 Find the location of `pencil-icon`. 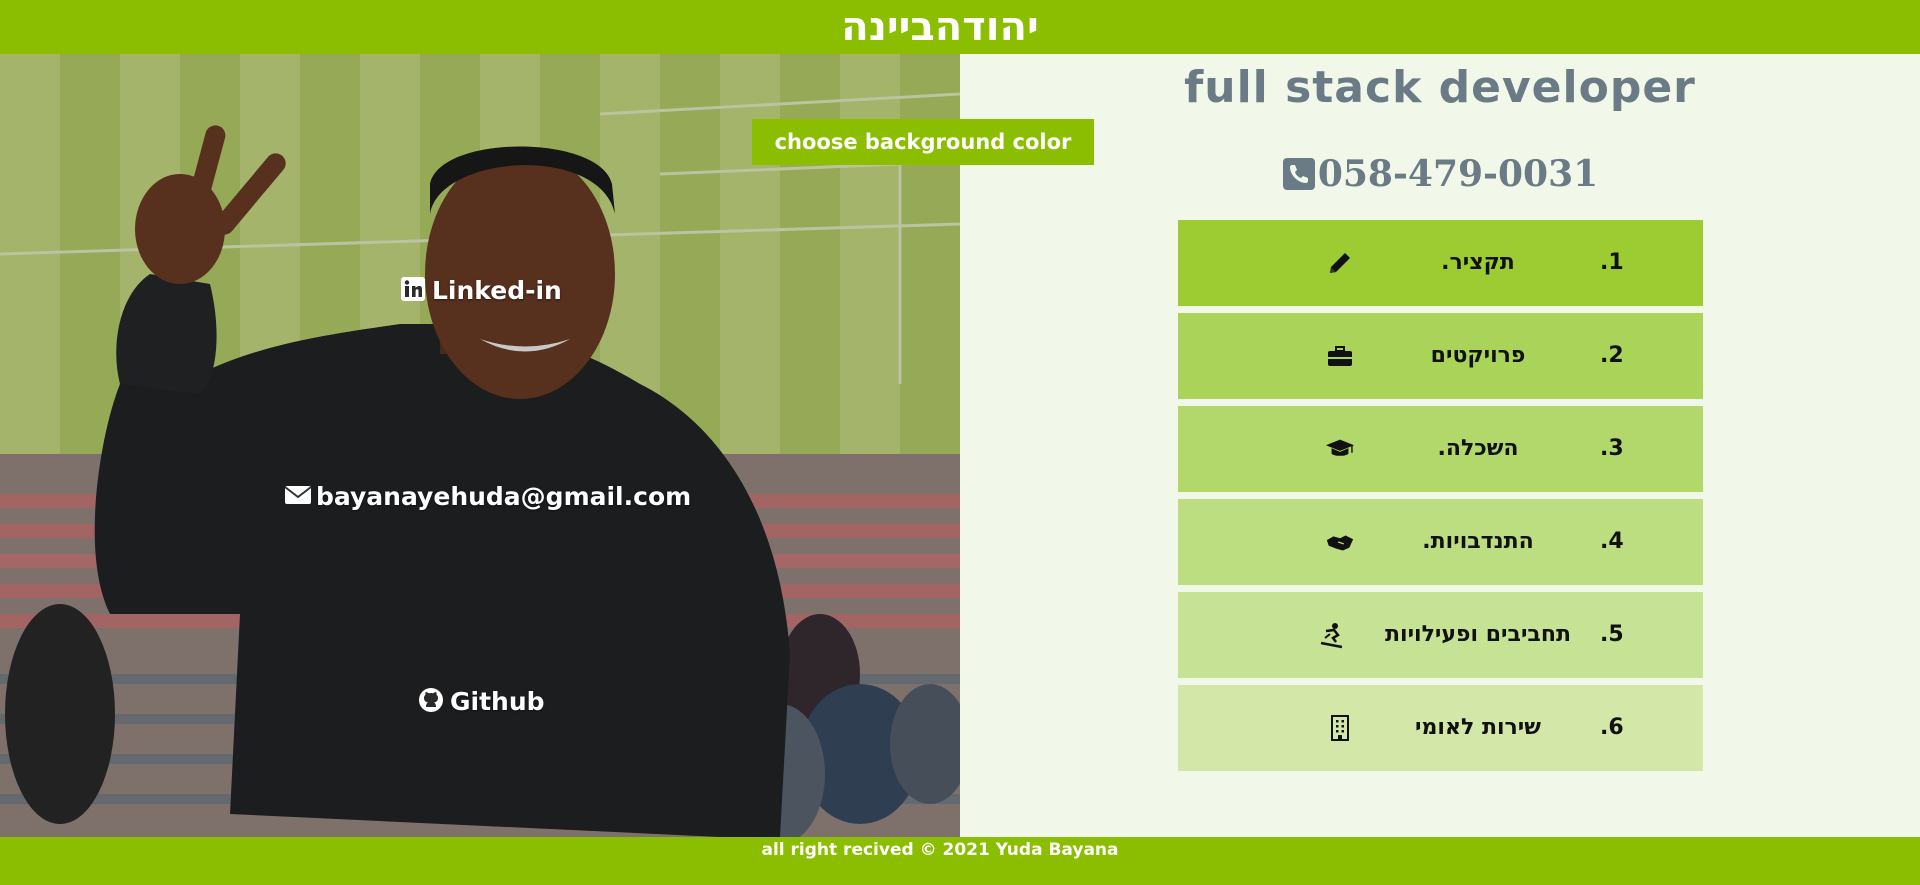

pencil-icon is located at coordinates (1340, 263).